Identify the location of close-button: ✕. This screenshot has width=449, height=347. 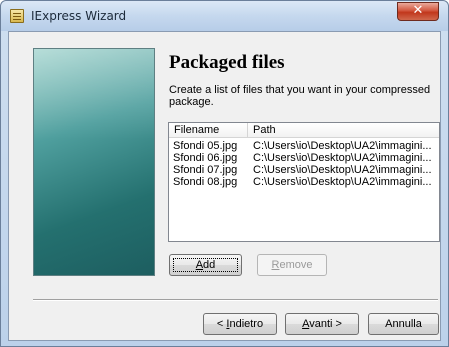
(418, 11).